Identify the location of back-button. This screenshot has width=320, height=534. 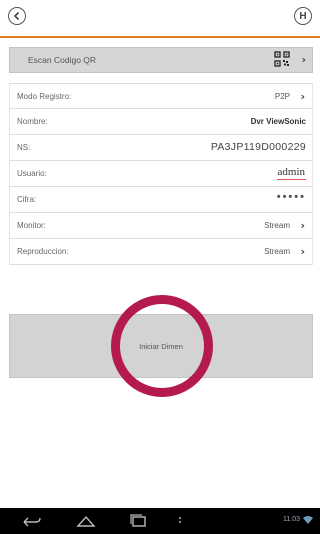
(17, 16).